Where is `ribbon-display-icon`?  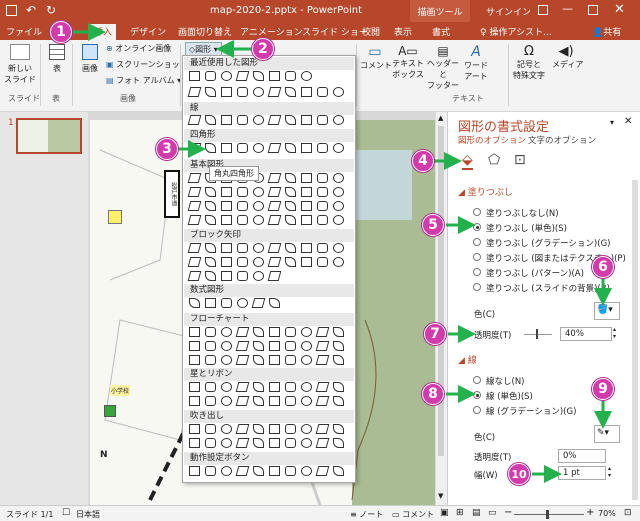 ribbon-display-icon is located at coordinates (543, 10).